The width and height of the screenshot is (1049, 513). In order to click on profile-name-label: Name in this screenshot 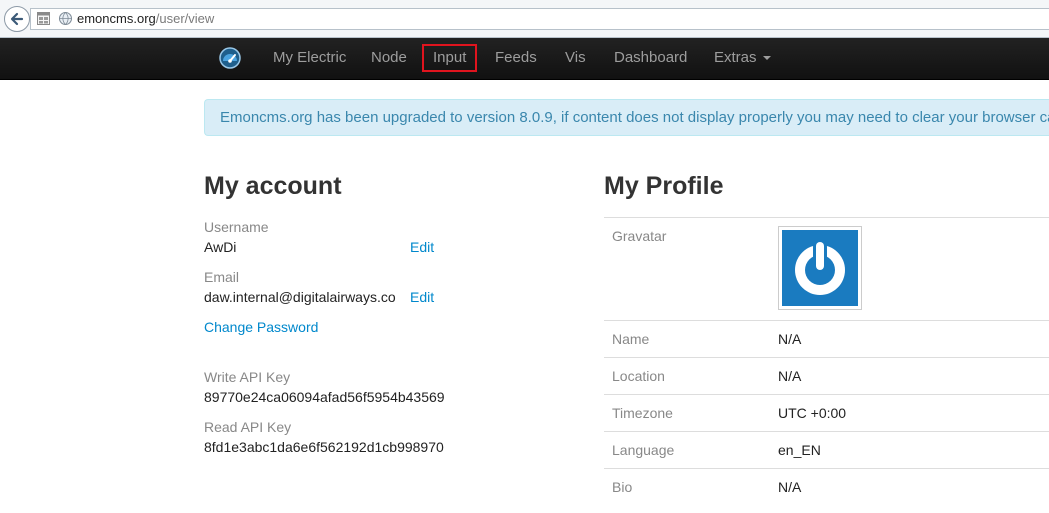, I will do `click(631, 339)`.